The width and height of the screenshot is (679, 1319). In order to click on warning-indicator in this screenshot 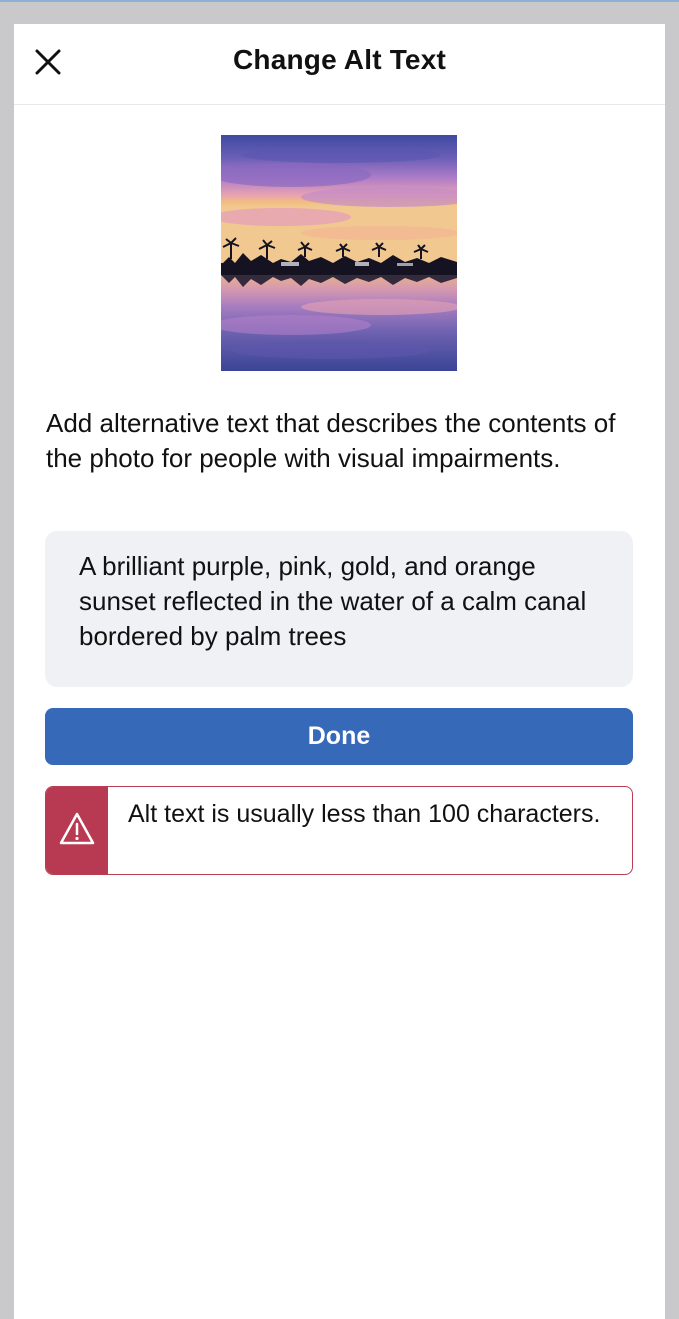, I will do `click(77, 830)`.